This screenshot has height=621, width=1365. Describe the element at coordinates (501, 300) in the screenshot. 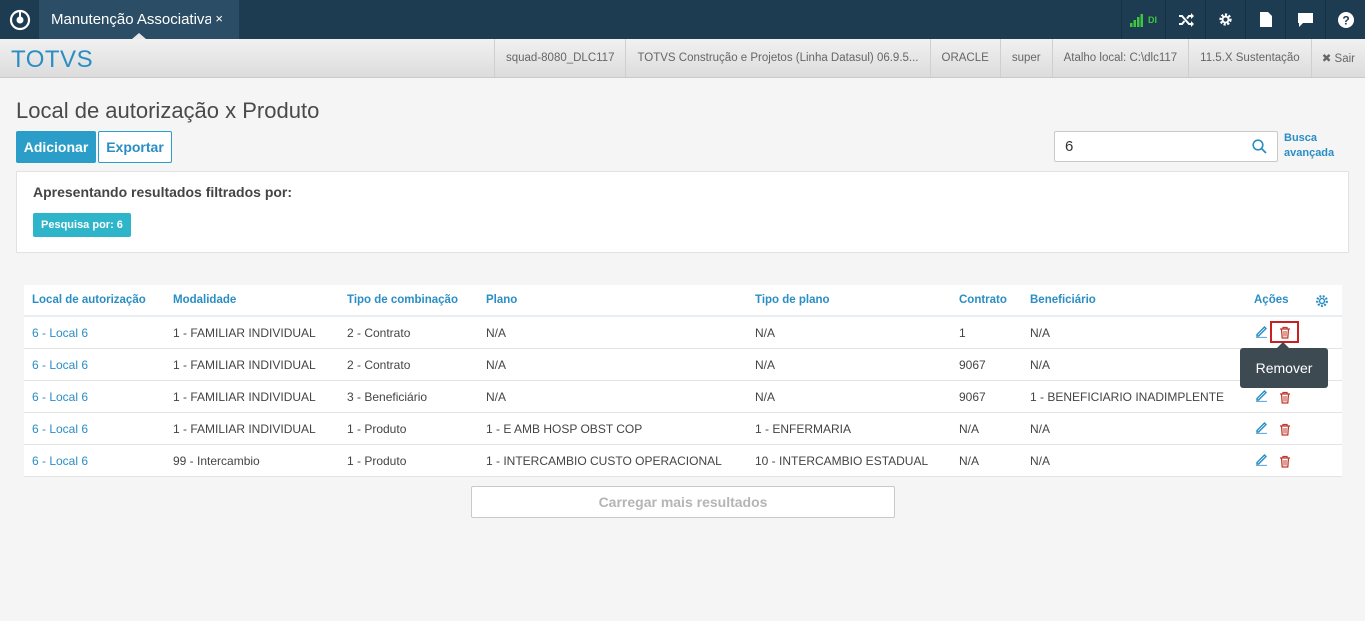

I see `column-header-plano: Plano` at that location.